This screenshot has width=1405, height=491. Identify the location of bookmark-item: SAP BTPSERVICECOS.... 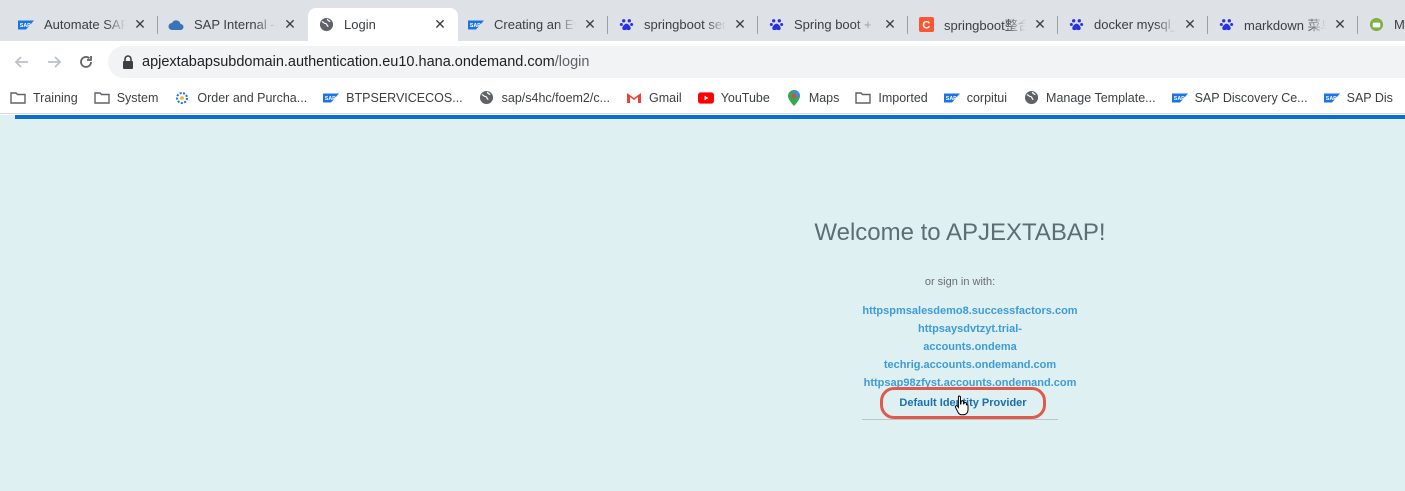
(393, 98).